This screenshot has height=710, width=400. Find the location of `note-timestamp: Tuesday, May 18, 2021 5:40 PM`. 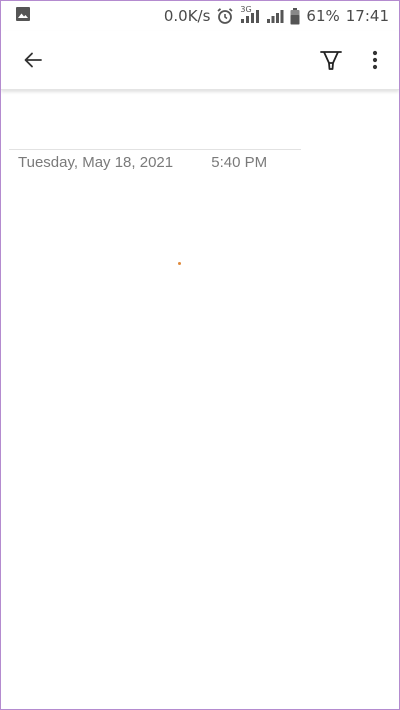

note-timestamp: Tuesday, May 18, 2021 5:40 PM is located at coordinates (142, 162).